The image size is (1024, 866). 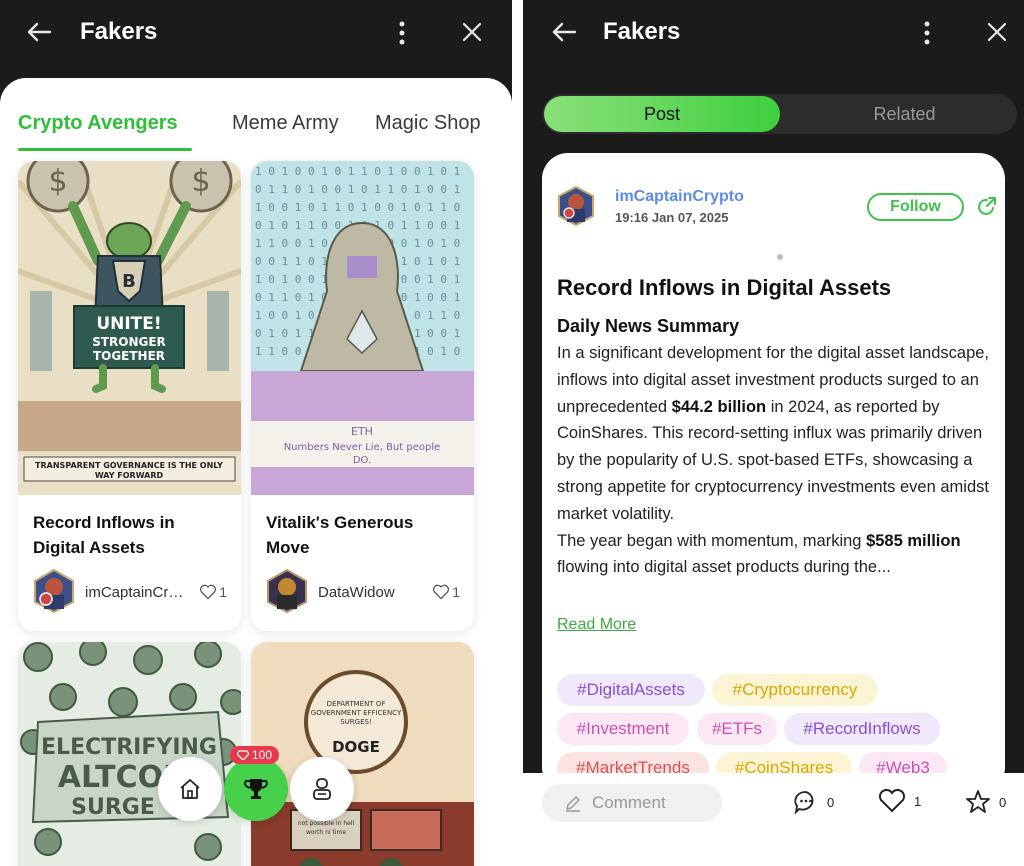 I want to click on svg-text: worth ni time, so click(x=326, y=832).